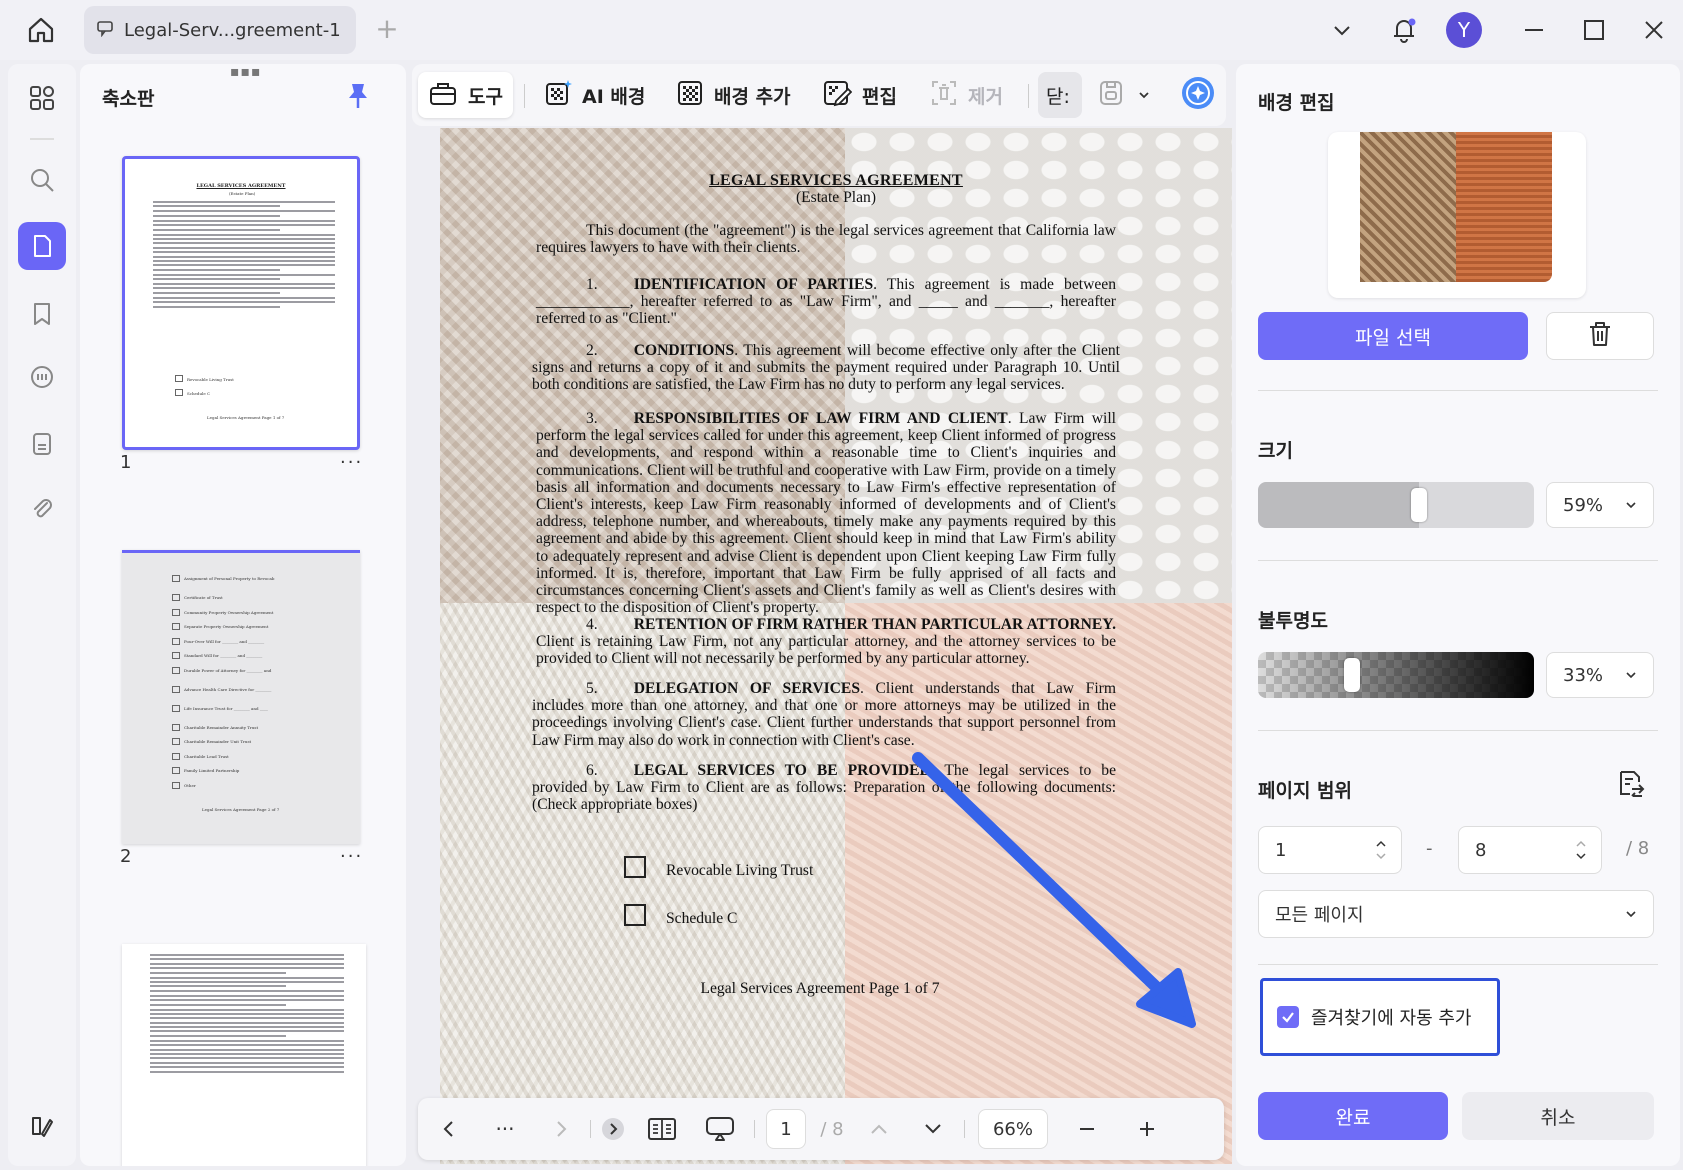 The image size is (1683, 1170). I want to click on zoom-in-icon, so click(1147, 1129).